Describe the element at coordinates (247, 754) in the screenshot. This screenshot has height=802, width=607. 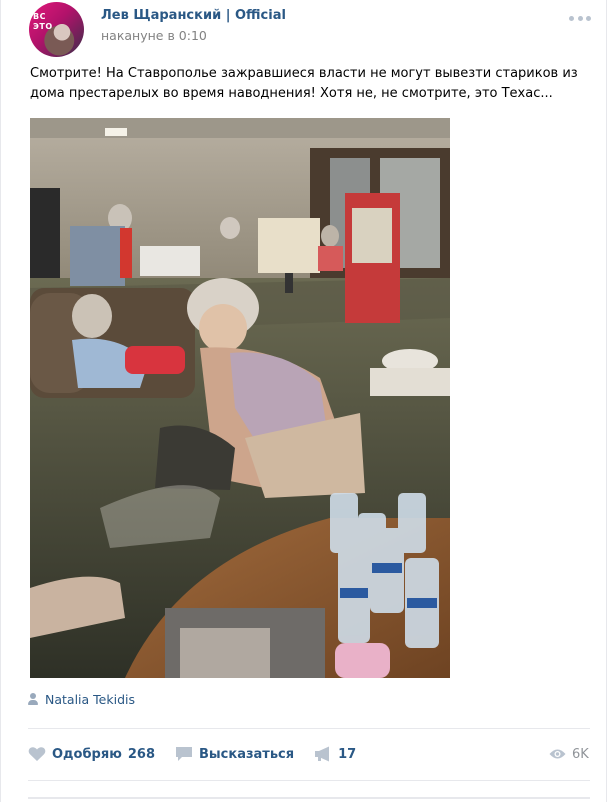
I see `comment-label: Высказаться` at that location.